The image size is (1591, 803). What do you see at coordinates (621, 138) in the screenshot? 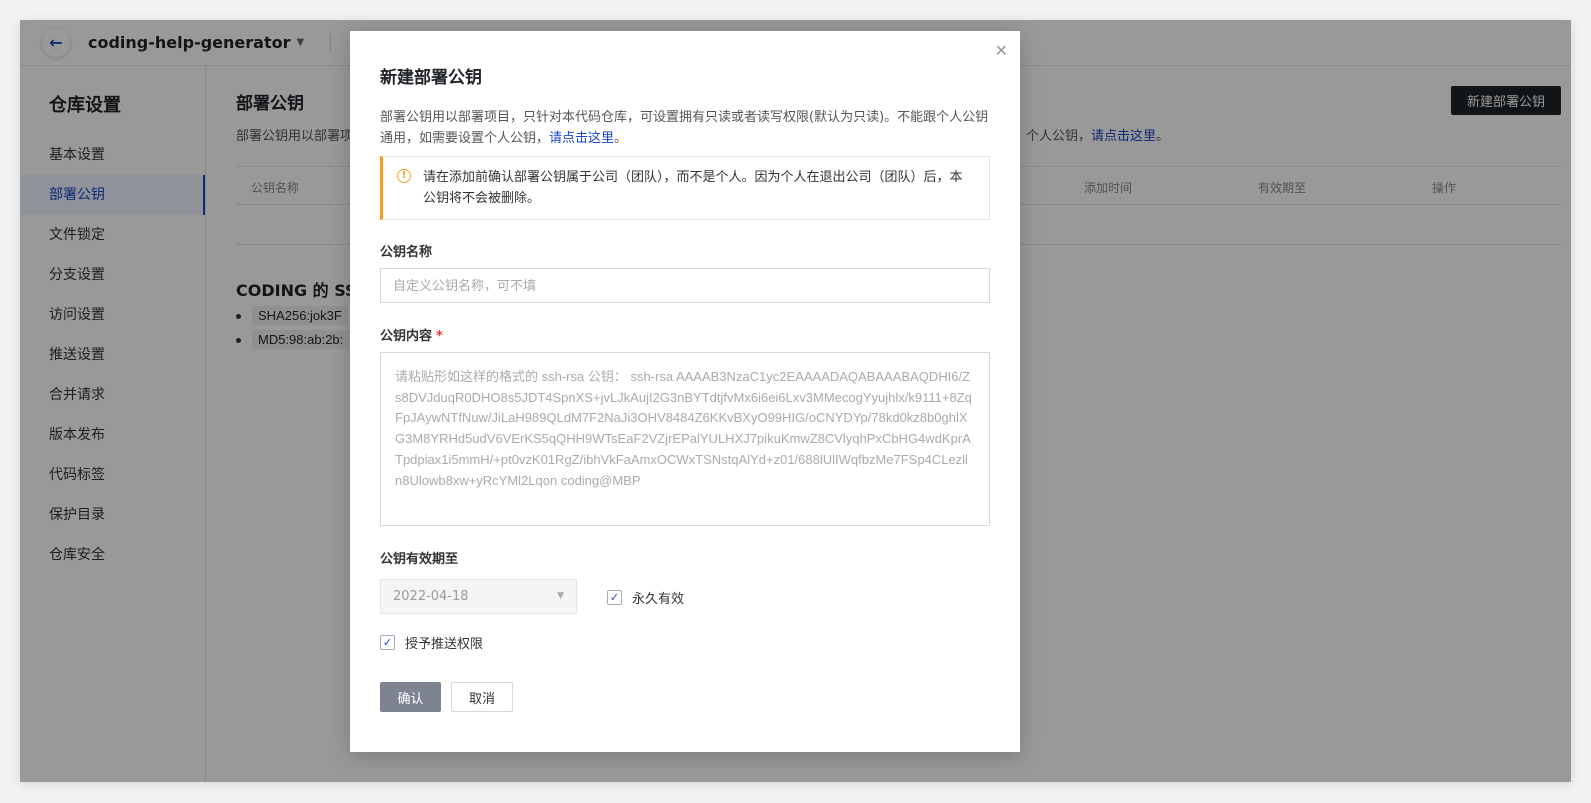
I see `dialog-desc-period: 。` at bounding box center [621, 138].